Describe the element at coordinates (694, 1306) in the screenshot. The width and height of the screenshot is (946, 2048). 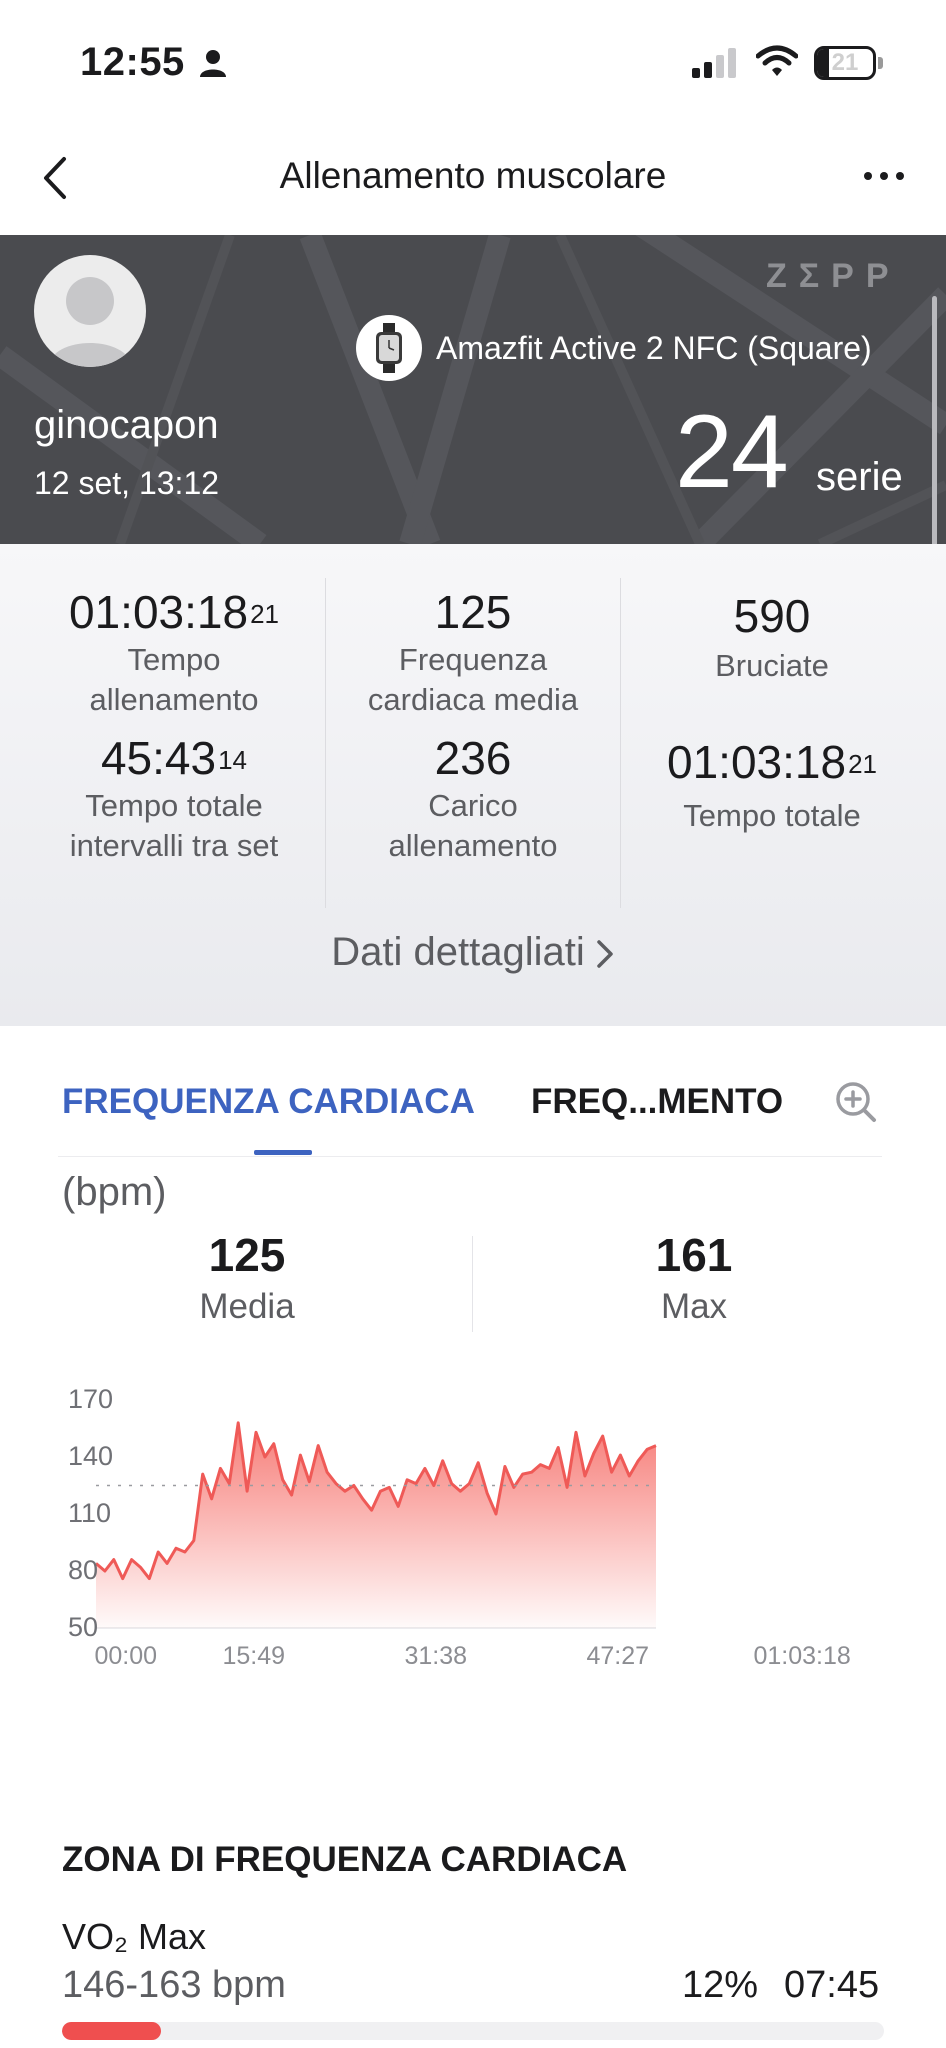
I see `max-label: Max` at that location.